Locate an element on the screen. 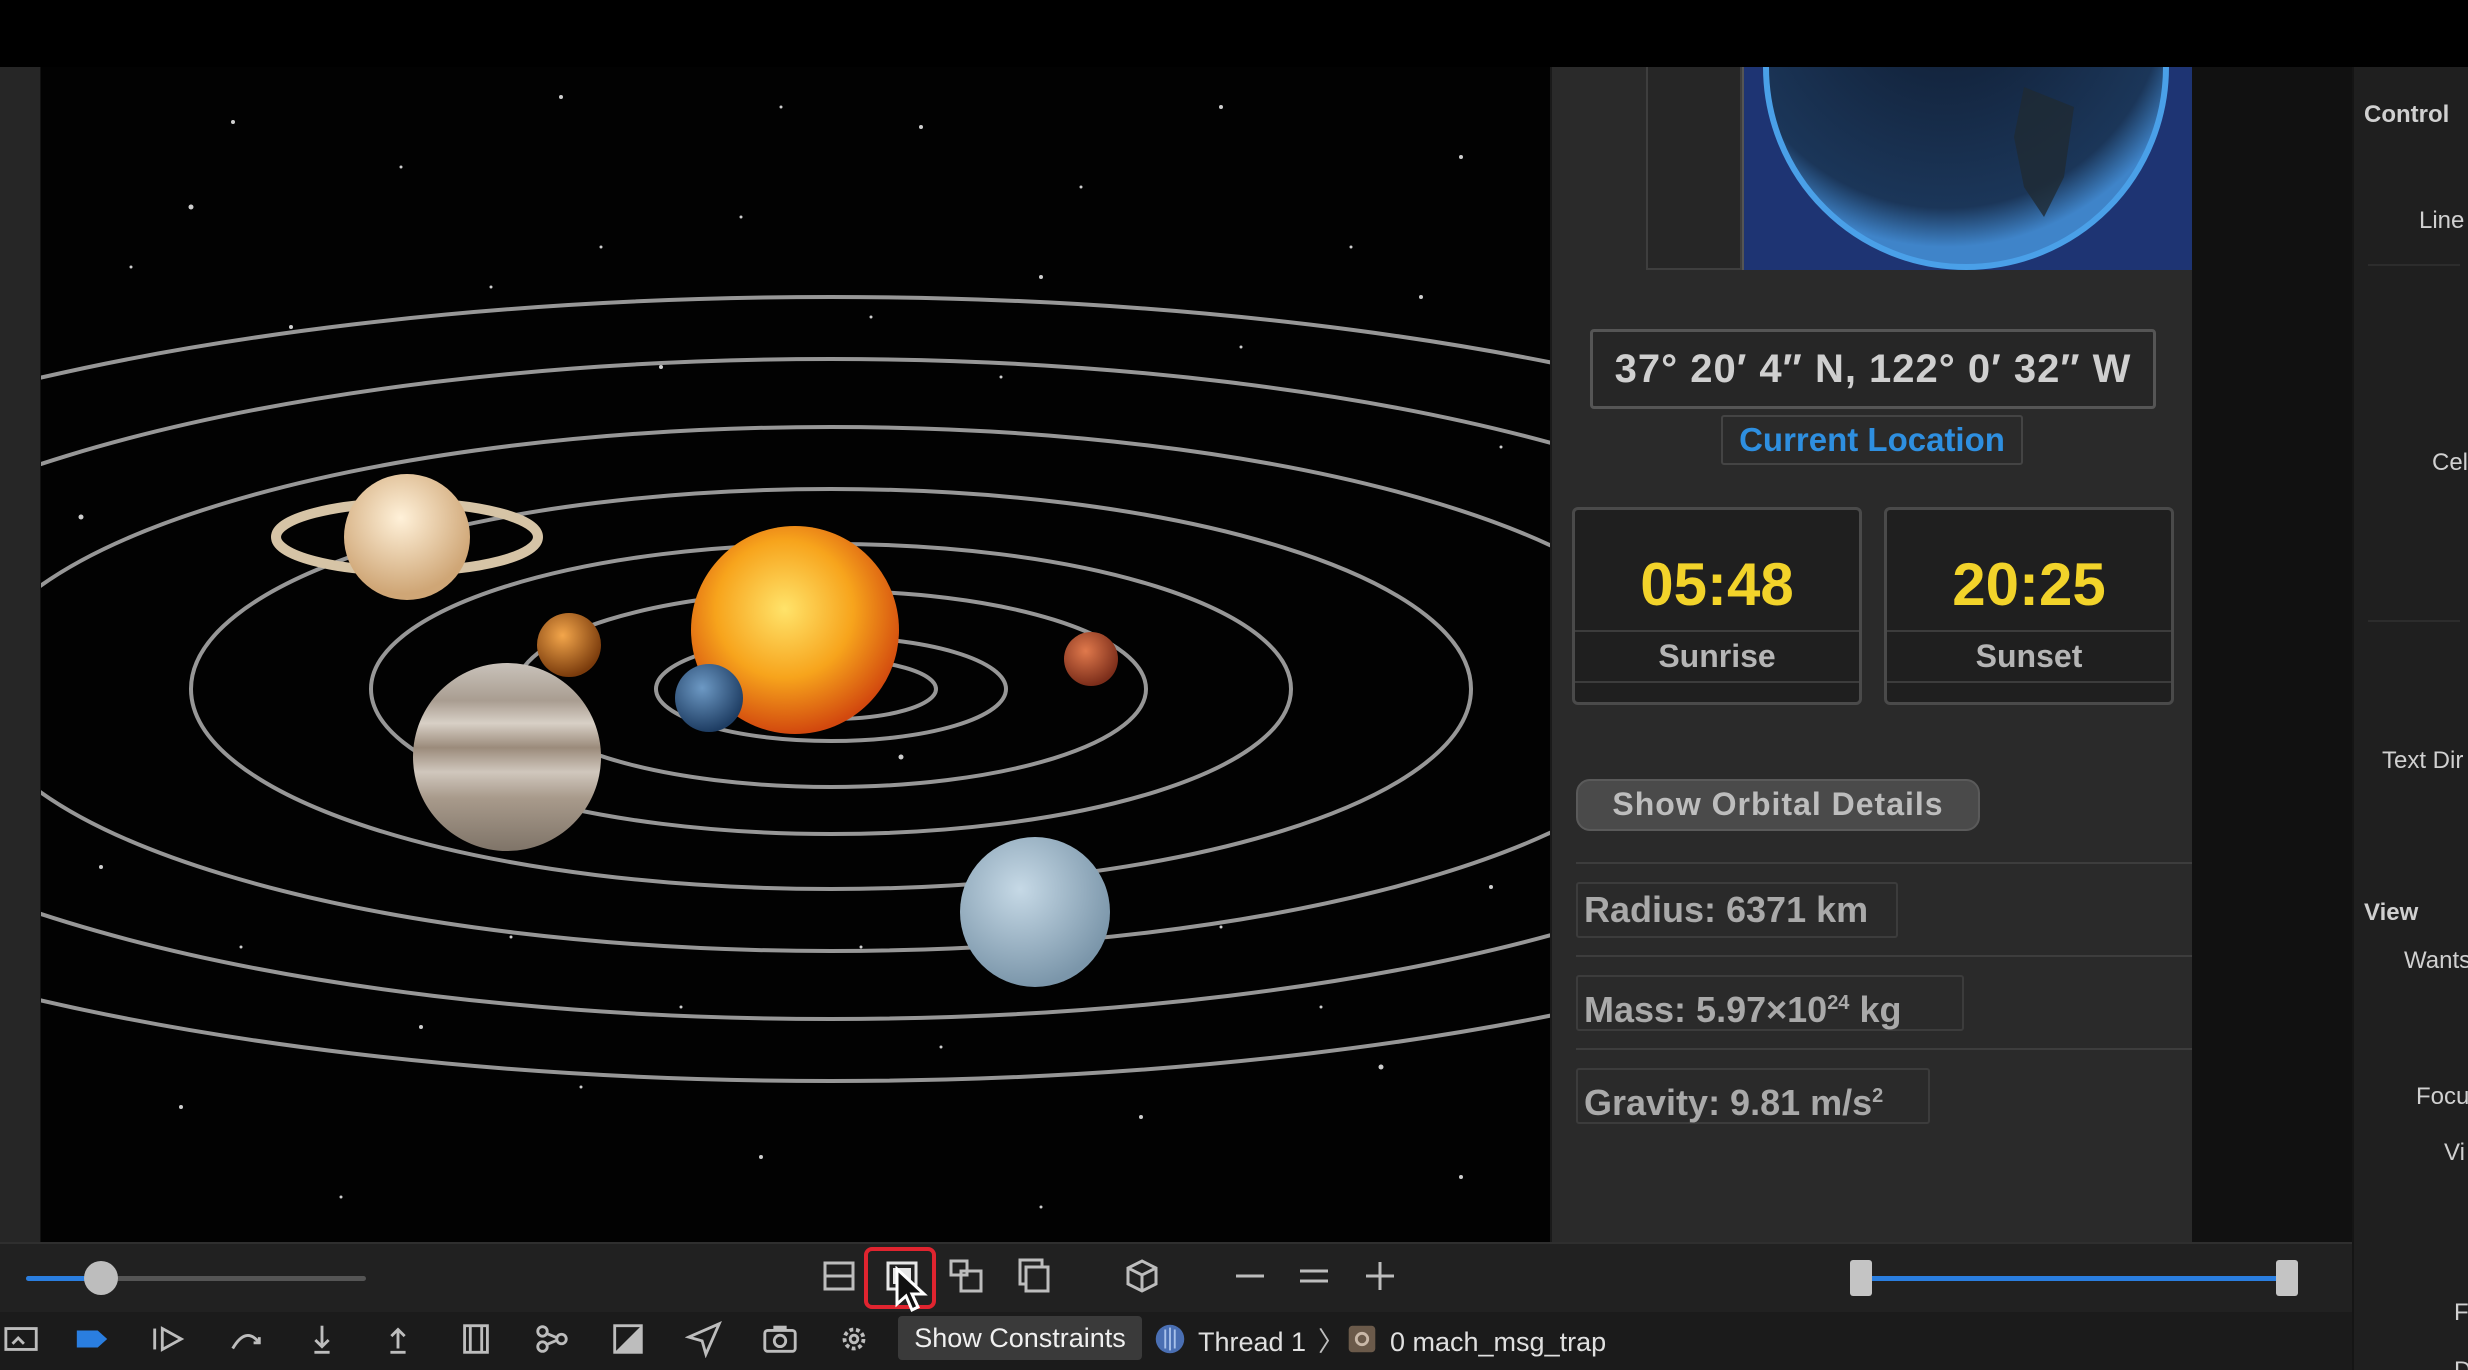 The width and height of the screenshot is (2468, 1370). wants-label: Wants is located at coordinates (2436, 960).